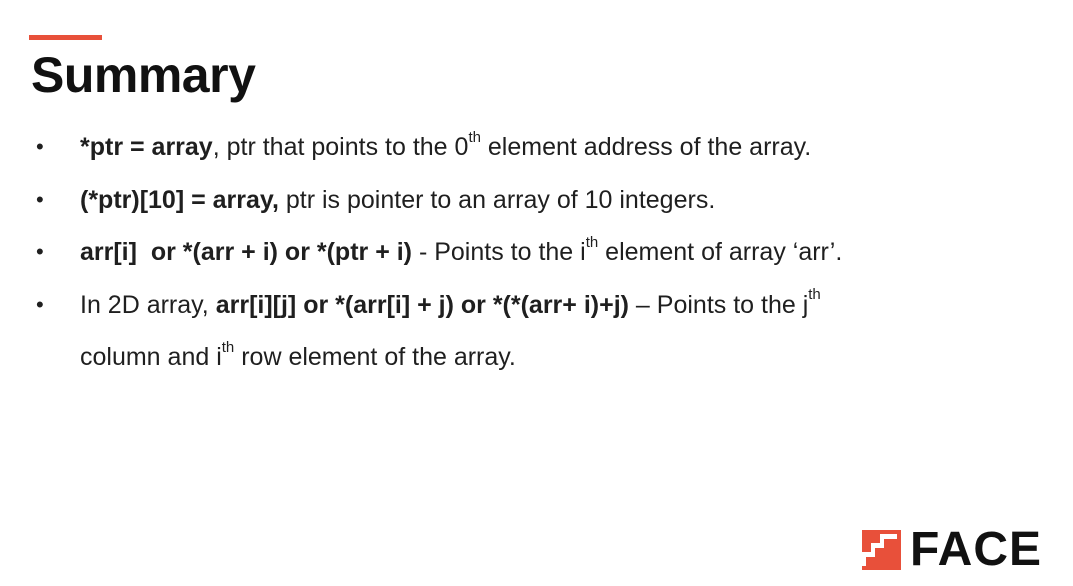  Describe the element at coordinates (148, 304) in the screenshot. I see `bullet-text: In 2D array,` at that location.